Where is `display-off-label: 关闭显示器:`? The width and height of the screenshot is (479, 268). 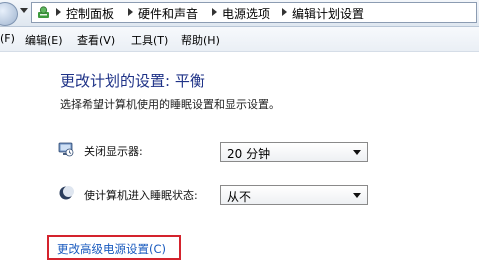
display-off-label: 关闭显示器: is located at coordinates (113, 151).